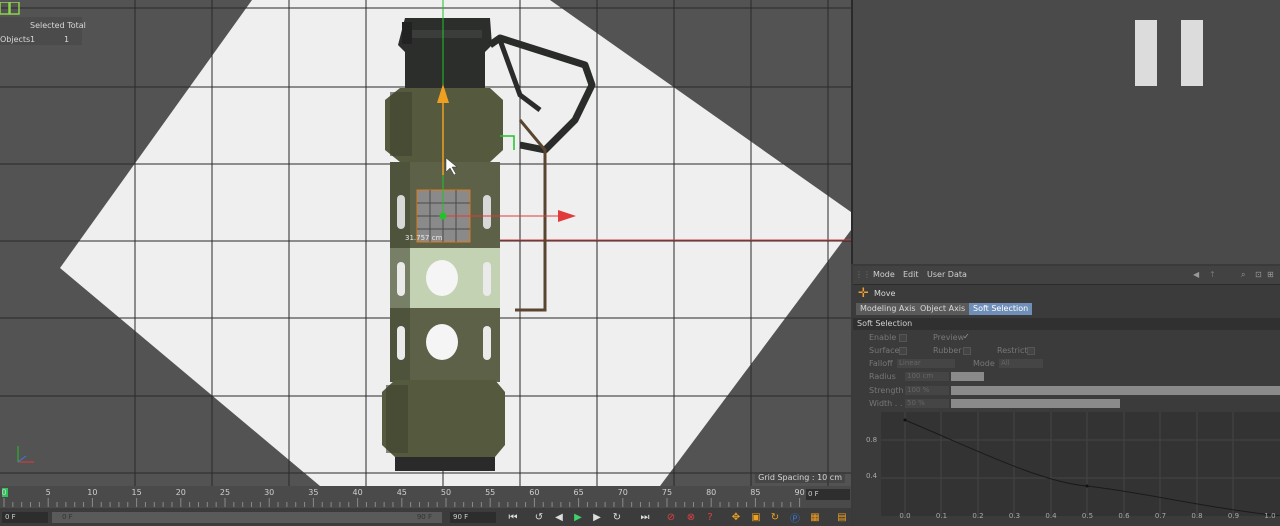 Image resolution: width=1280 pixels, height=526 pixels. Describe the element at coordinates (578, 492) in the screenshot. I see `frame-tick-label: 65` at that location.